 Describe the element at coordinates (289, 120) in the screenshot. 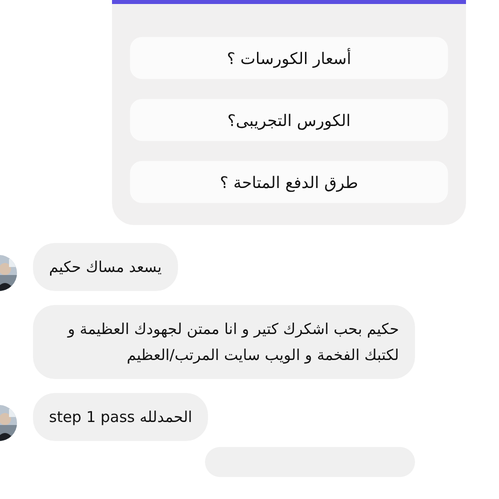

I see `quick-reply-button: الكورس التجريبى؟` at that location.